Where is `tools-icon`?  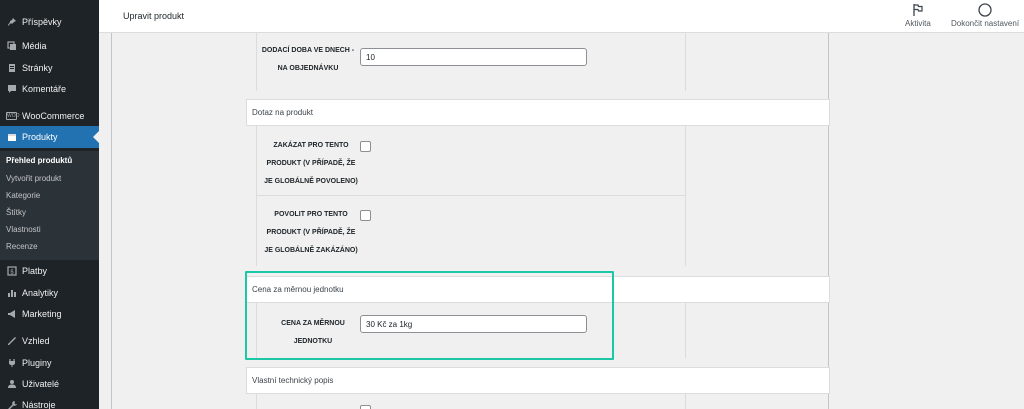 tools-icon is located at coordinates (11, 404).